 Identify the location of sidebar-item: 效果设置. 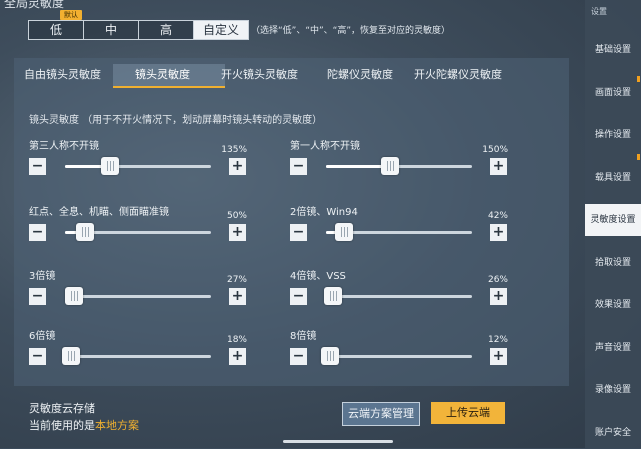
(613, 305).